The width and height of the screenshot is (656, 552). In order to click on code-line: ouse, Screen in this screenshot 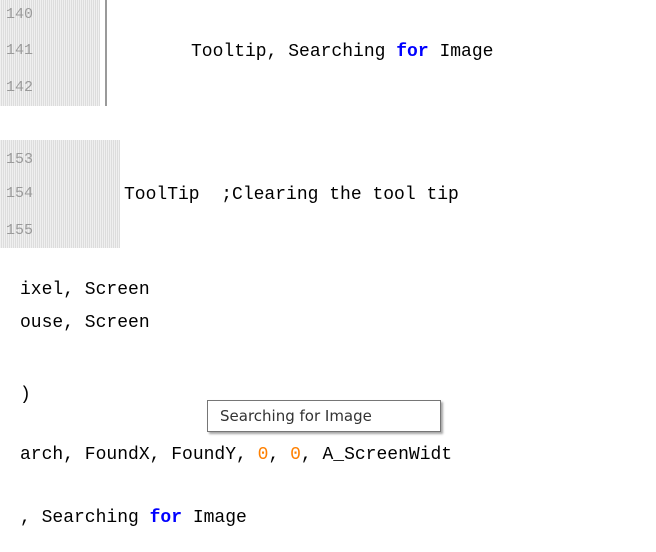, I will do `click(85, 323)`.